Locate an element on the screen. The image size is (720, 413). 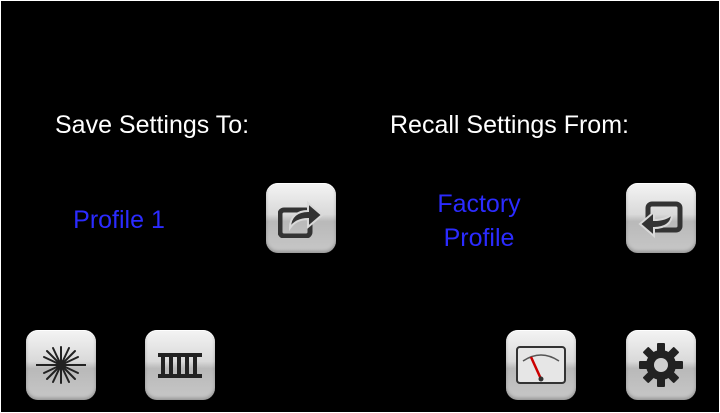
save-settings-button is located at coordinates (301, 218).